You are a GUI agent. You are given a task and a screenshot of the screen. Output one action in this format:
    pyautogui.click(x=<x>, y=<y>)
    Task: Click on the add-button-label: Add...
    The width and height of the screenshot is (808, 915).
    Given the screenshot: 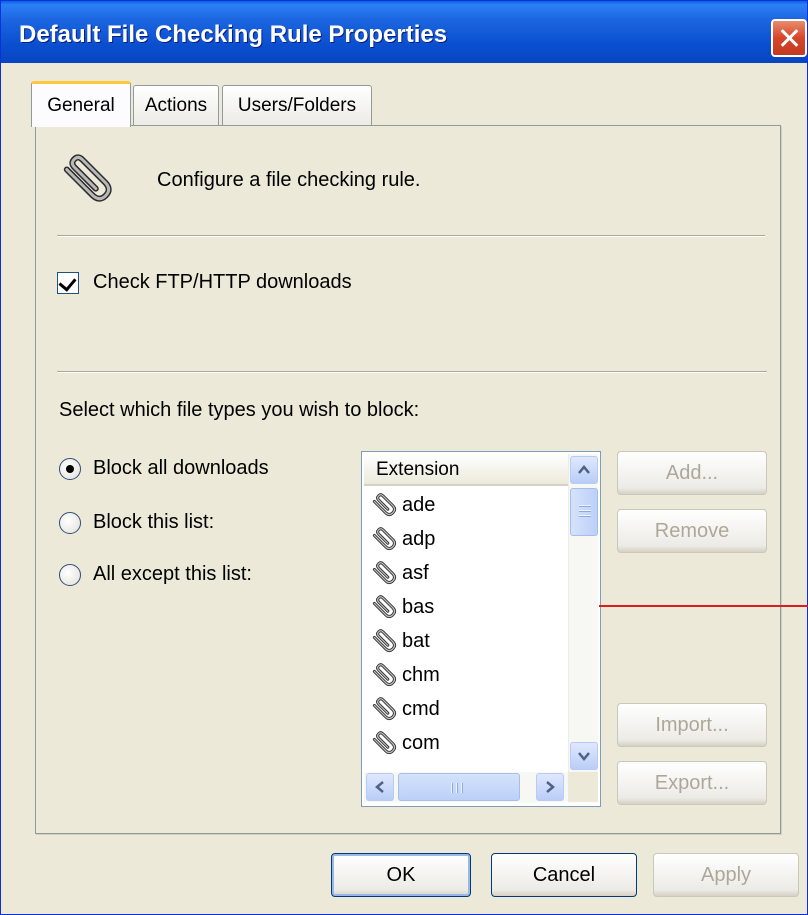 What is the action you would take?
    pyautogui.click(x=692, y=472)
    